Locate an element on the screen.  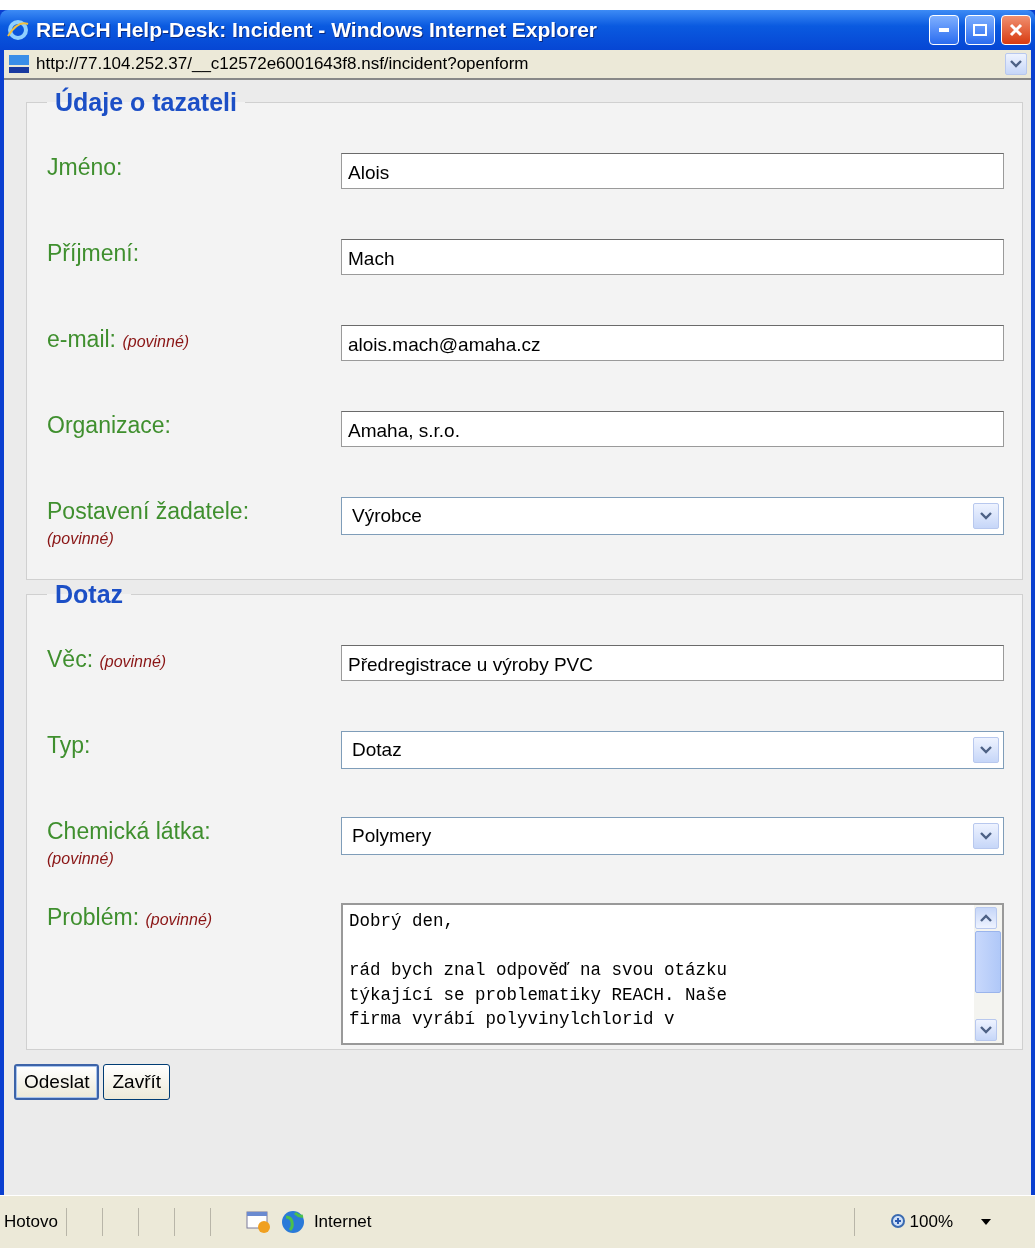
field-label: Postavení žadatele: (povinné) is located at coordinates (149, 523).